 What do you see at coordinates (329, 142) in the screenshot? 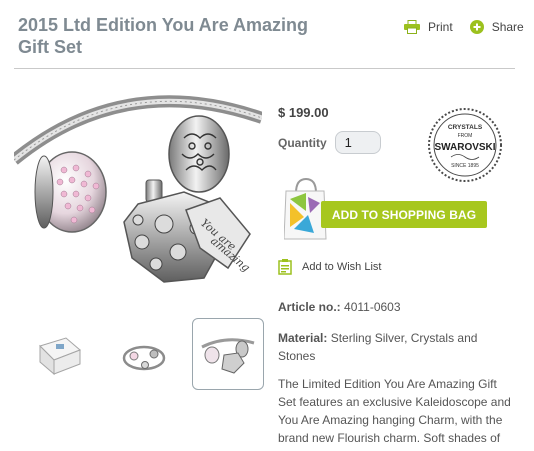
I see `quantity-row: Quantity` at bounding box center [329, 142].